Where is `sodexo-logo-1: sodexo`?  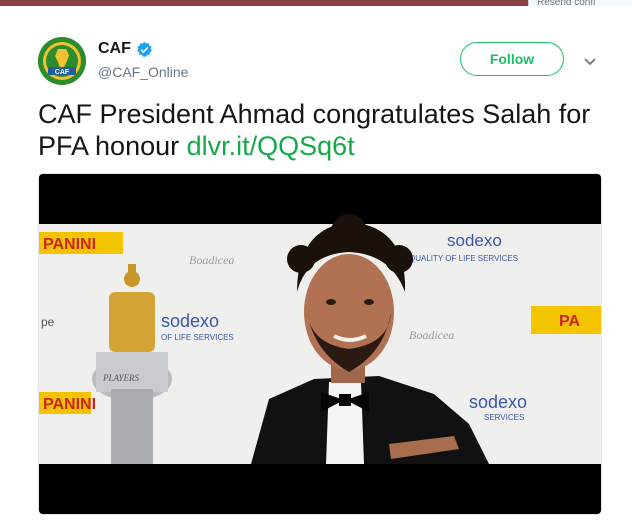 sodexo-logo-1: sodexo is located at coordinates (474, 240).